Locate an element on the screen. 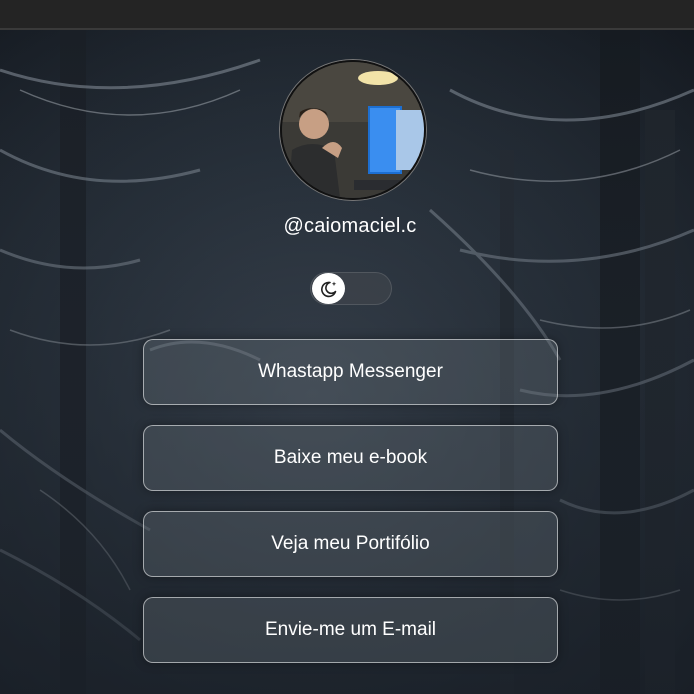 This screenshot has width=694, height=694. whatsapp-messenger-button: Whastapp Messenger is located at coordinates (350, 372).